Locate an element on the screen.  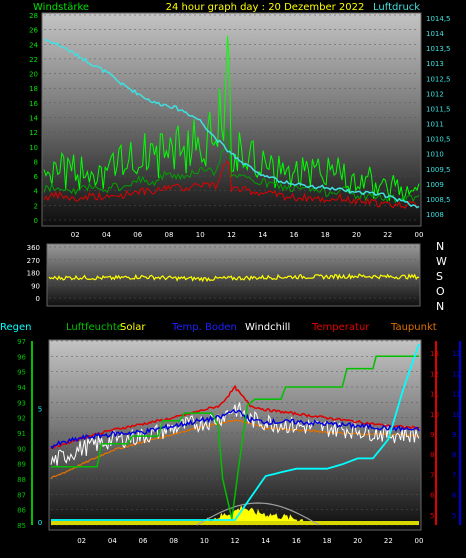
humidity-tick-label: 92 is located at coordinates (21, 419).